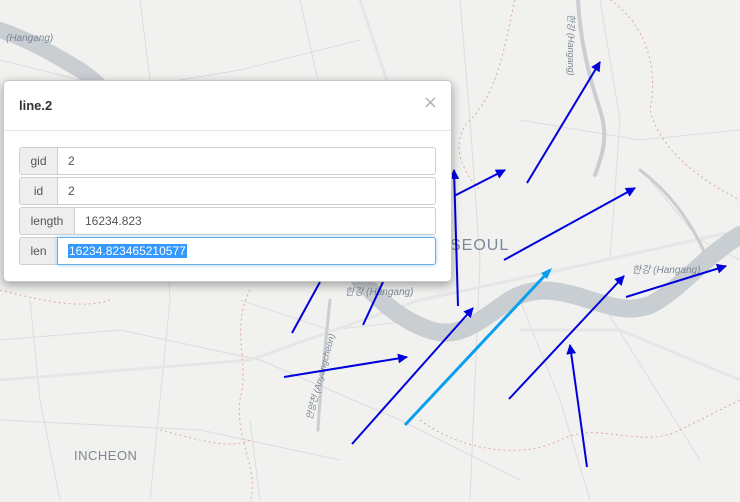 The width and height of the screenshot is (740, 502). I want to click on label-hangang-east: 한강 (Hangang), so click(666, 270).